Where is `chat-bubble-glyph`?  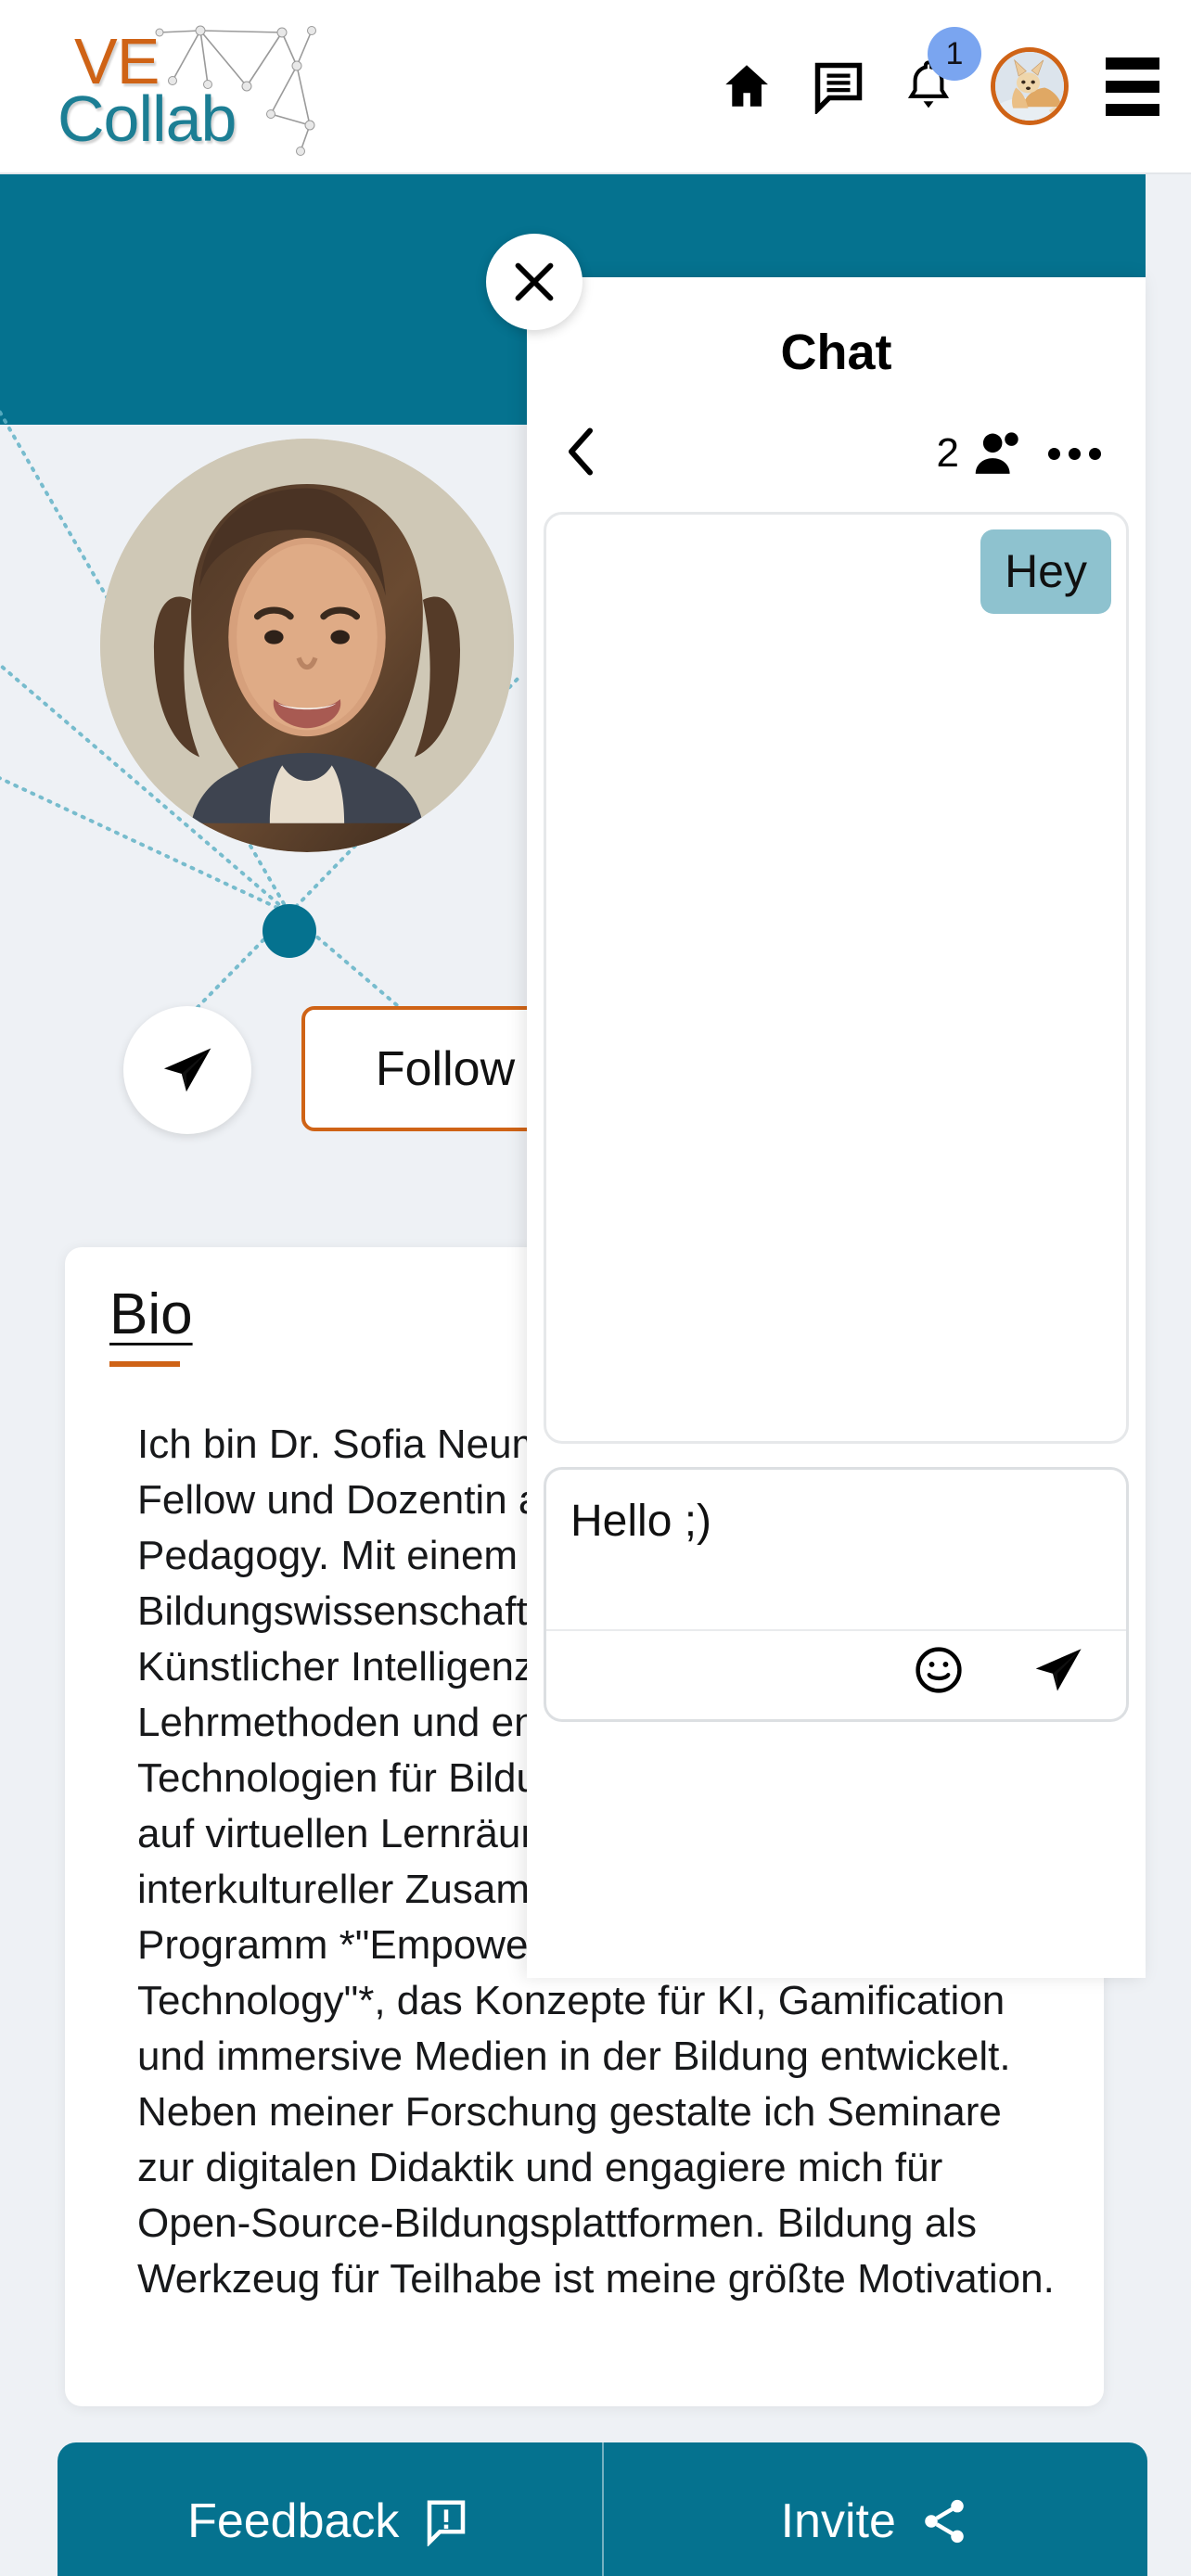 chat-bubble-glyph is located at coordinates (838, 88).